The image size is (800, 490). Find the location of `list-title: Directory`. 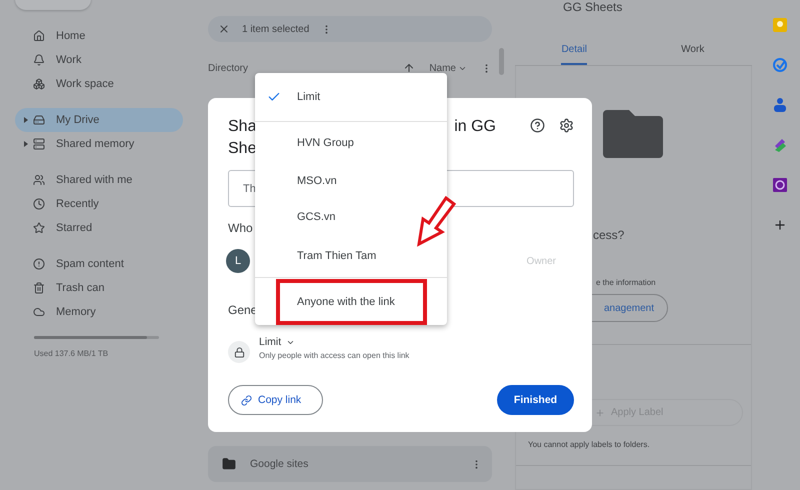

list-title: Directory is located at coordinates (229, 68).